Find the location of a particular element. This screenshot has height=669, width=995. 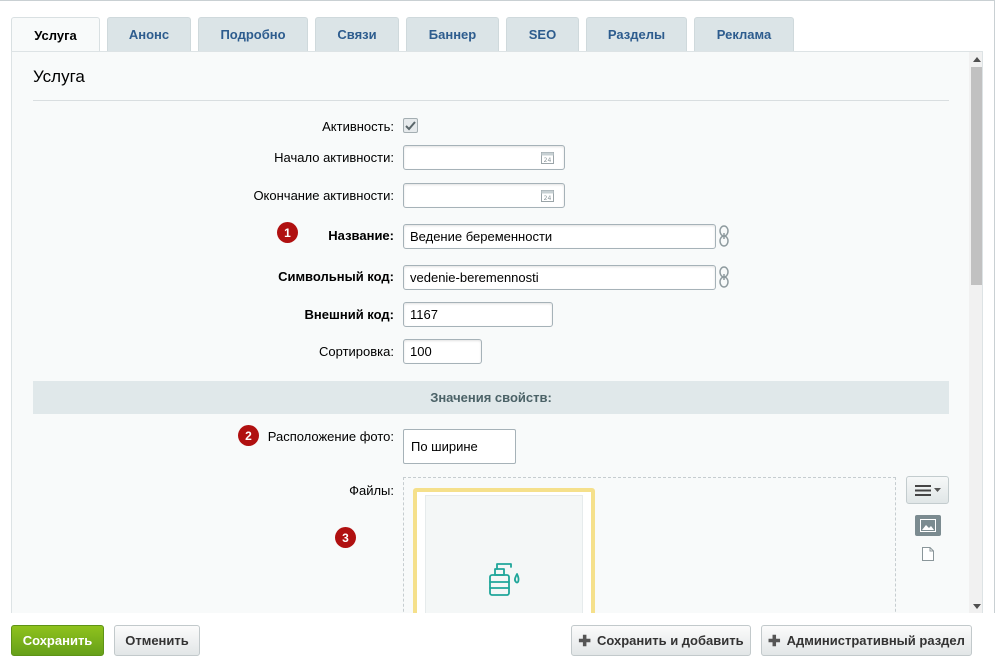

file-preview is located at coordinates (504, 554).